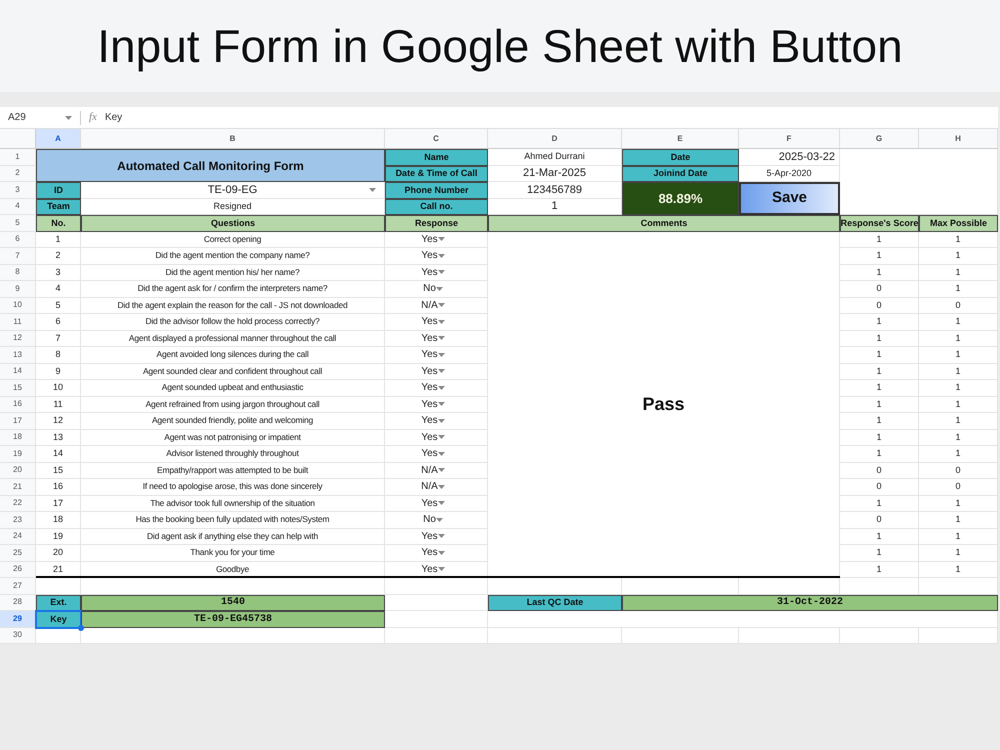 The height and width of the screenshot is (750, 1000). Describe the element at coordinates (436, 138) in the screenshot. I see `column-header: C` at that location.